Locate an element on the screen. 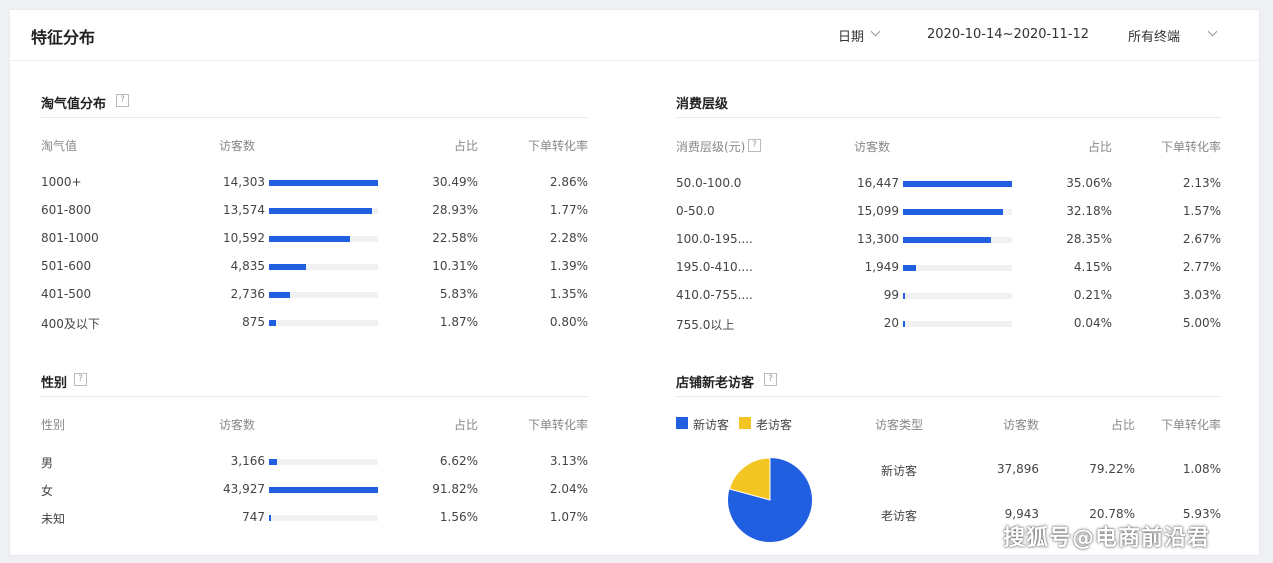 This screenshot has width=1273, height=563. table-row: 1000+ 14,303 30.49% 2.86% is located at coordinates (314, 185).